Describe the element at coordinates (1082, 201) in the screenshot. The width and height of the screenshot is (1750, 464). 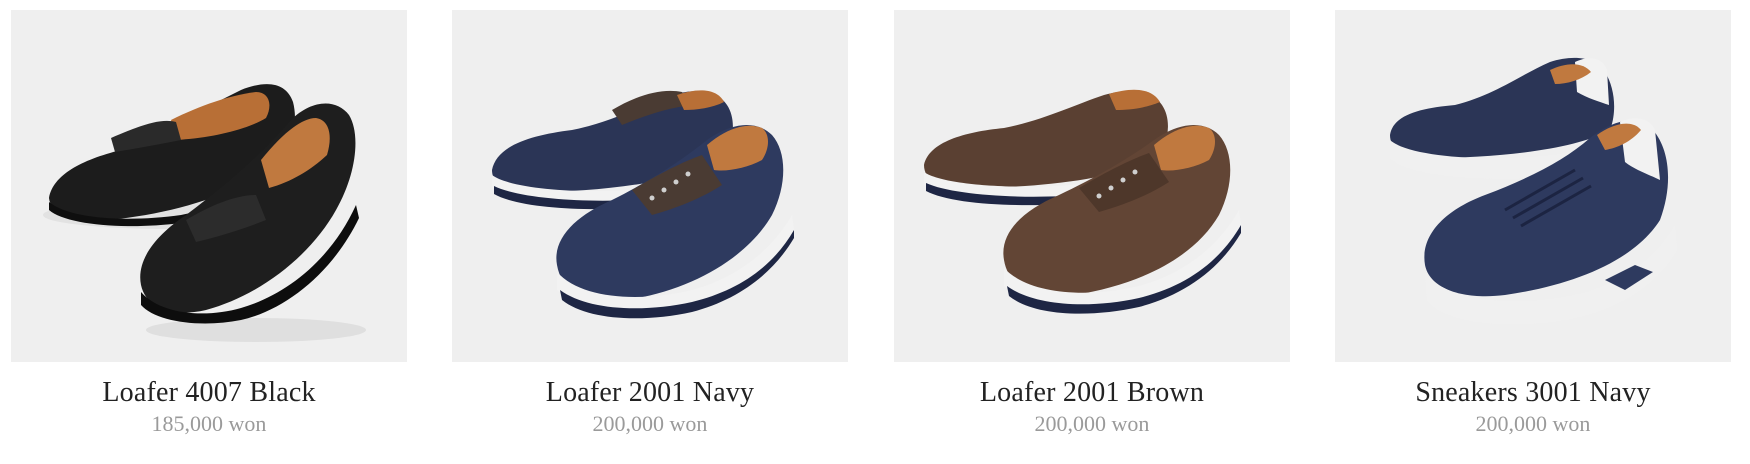
I see `brown-lace-up-shoes-icon` at that location.